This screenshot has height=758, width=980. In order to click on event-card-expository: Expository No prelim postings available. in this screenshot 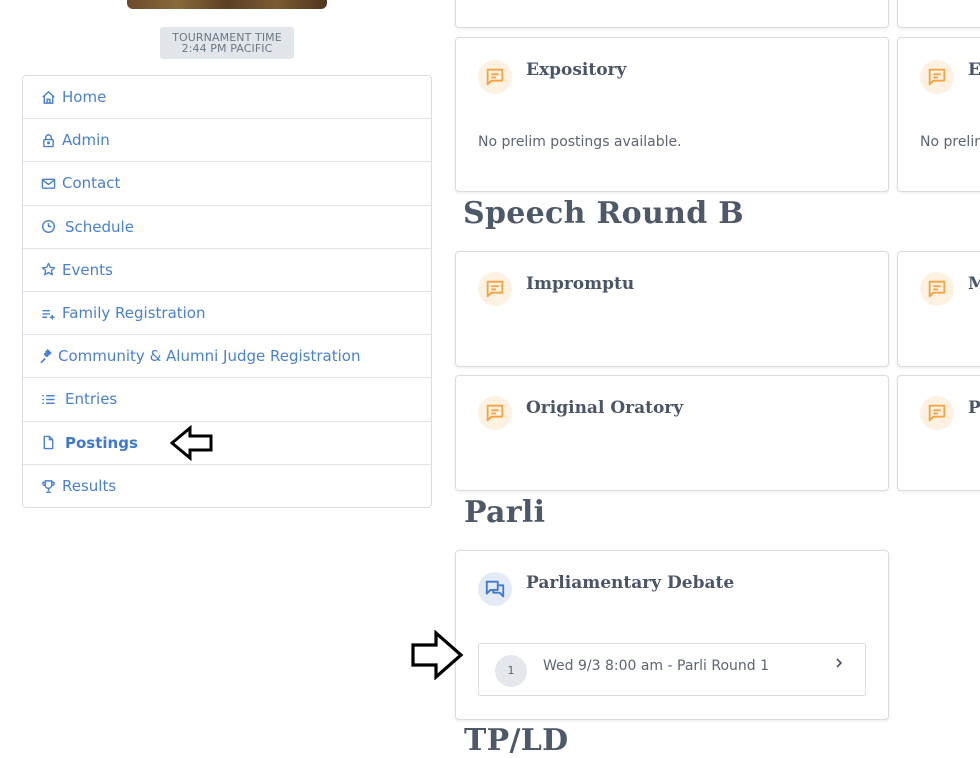, I will do `click(672, 114)`.